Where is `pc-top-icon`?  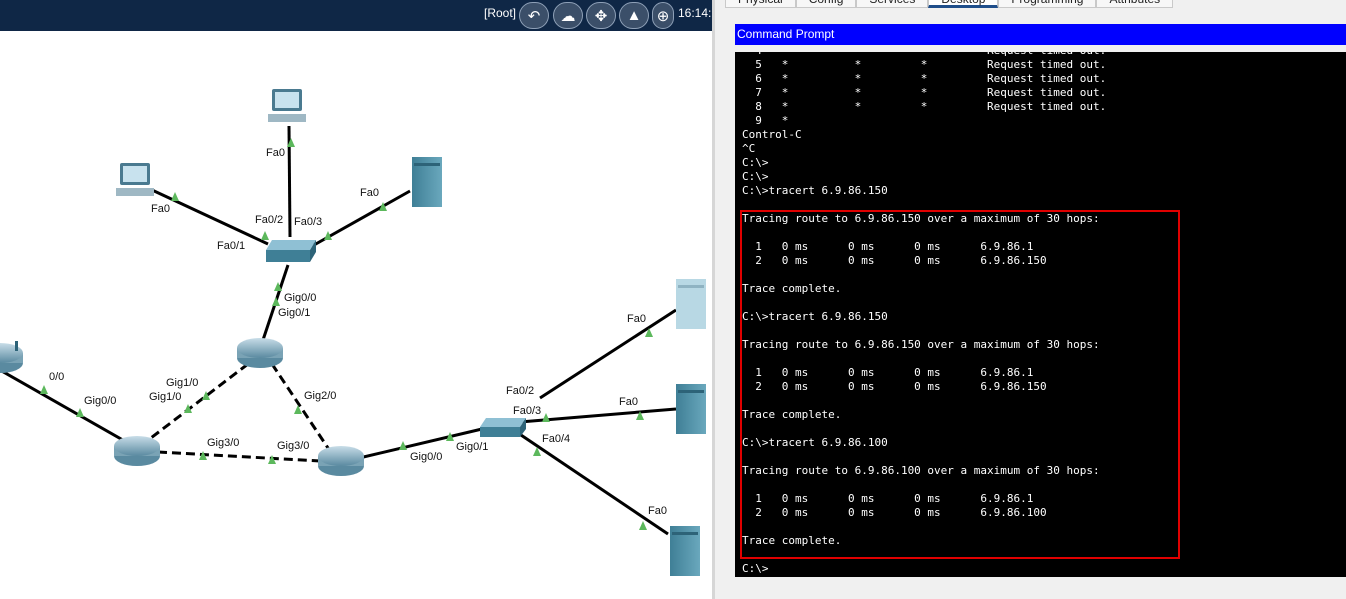 pc-top-icon is located at coordinates (288, 106).